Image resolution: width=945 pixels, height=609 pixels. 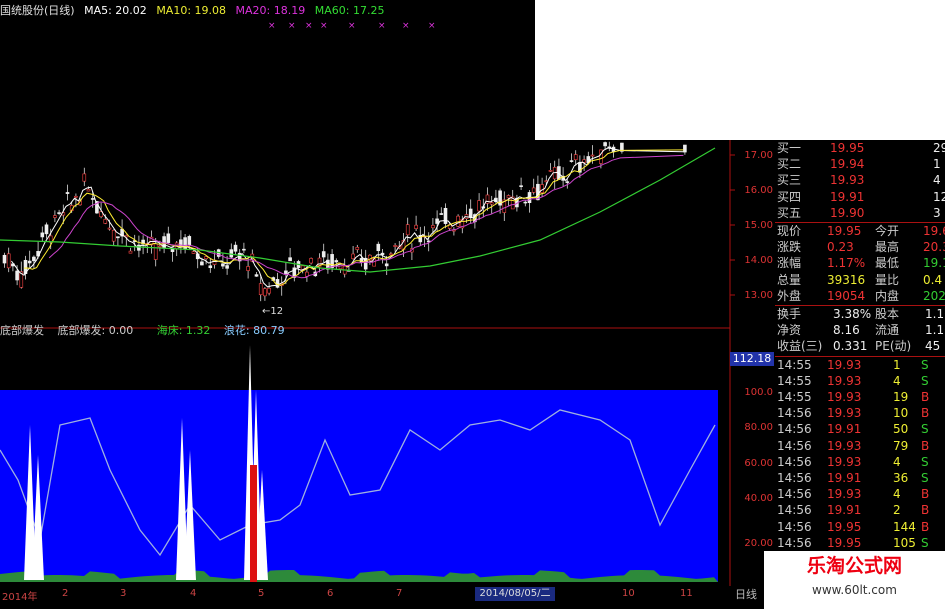 I want to click on month-label: 3, so click(x=123, y=593).